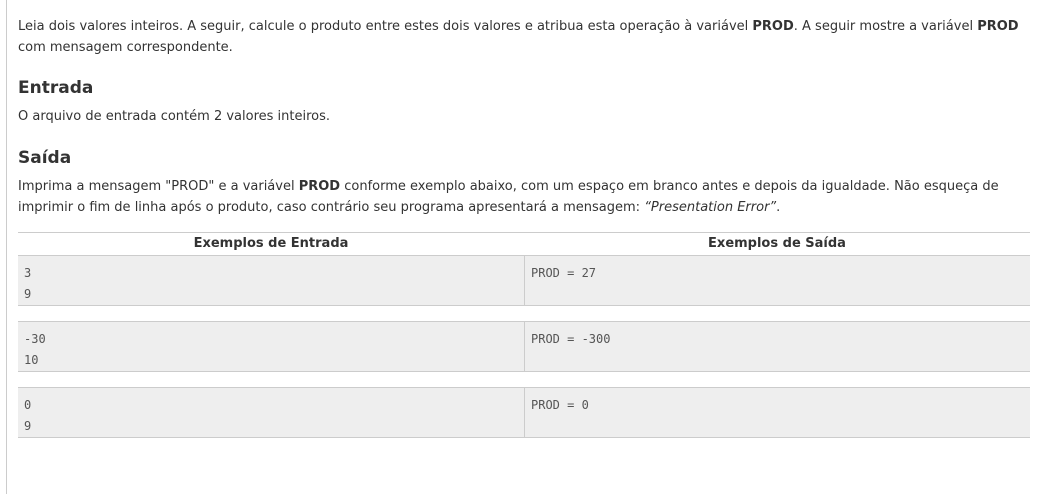 The height and width of the screenshot is (494, 1043). Describe the element at coordinates (35, 339) in the screenshot. I see `input-line: -30` at that location.